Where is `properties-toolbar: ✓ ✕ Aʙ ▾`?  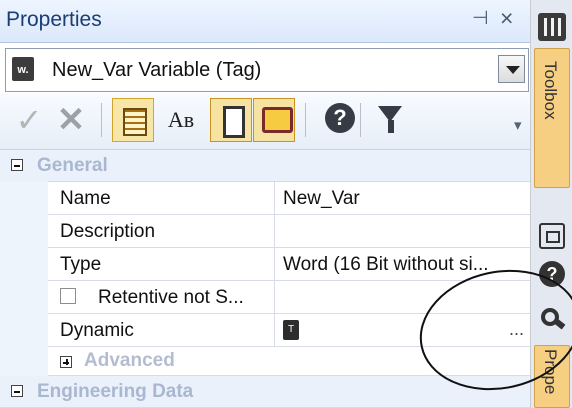
properties-toolbar: ✓ ✕ Aʙ ▾ is located at coordinates (265, 121).